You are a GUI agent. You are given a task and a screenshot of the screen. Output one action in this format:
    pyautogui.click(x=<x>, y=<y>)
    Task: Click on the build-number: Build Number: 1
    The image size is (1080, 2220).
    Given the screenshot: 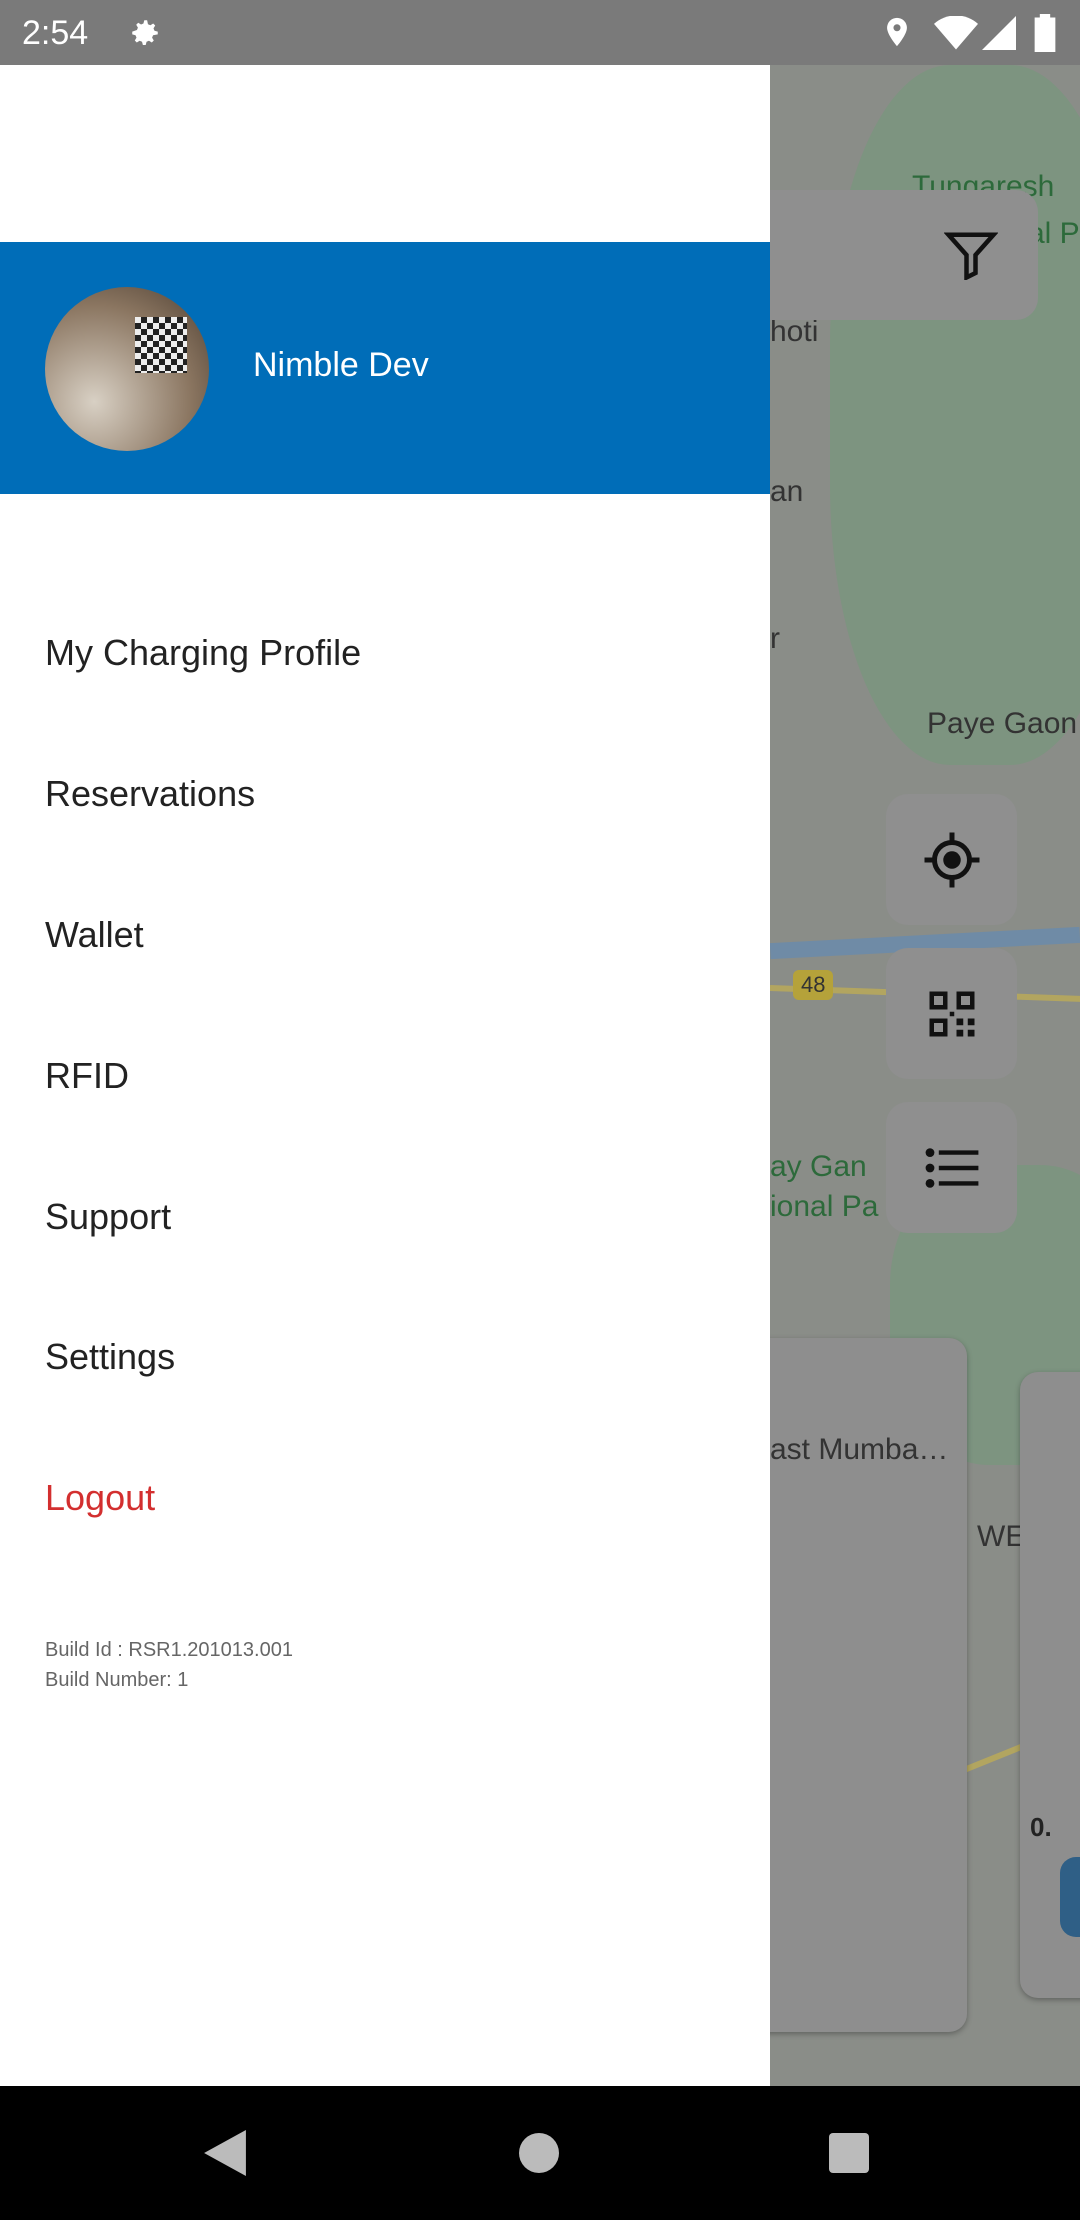 What is the action you would take?
    pyautogui.click(x=117, y=1680)
    